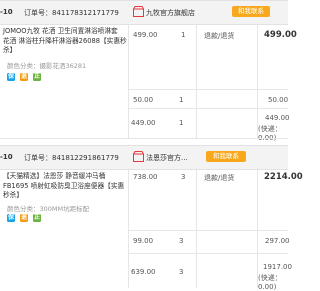 This screenshot has height=291, width=320. Describe the element at coordinates (277, 118) in the screenshot. I see `summary-total: 449.00` at that location.